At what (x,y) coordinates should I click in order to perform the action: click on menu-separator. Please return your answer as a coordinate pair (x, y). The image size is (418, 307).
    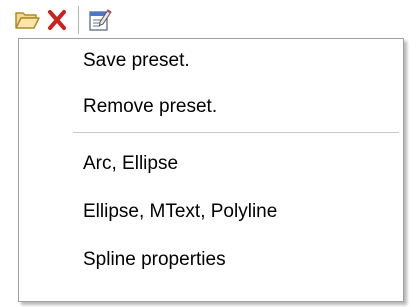
    Looking at the image, I should click on (236, 132).